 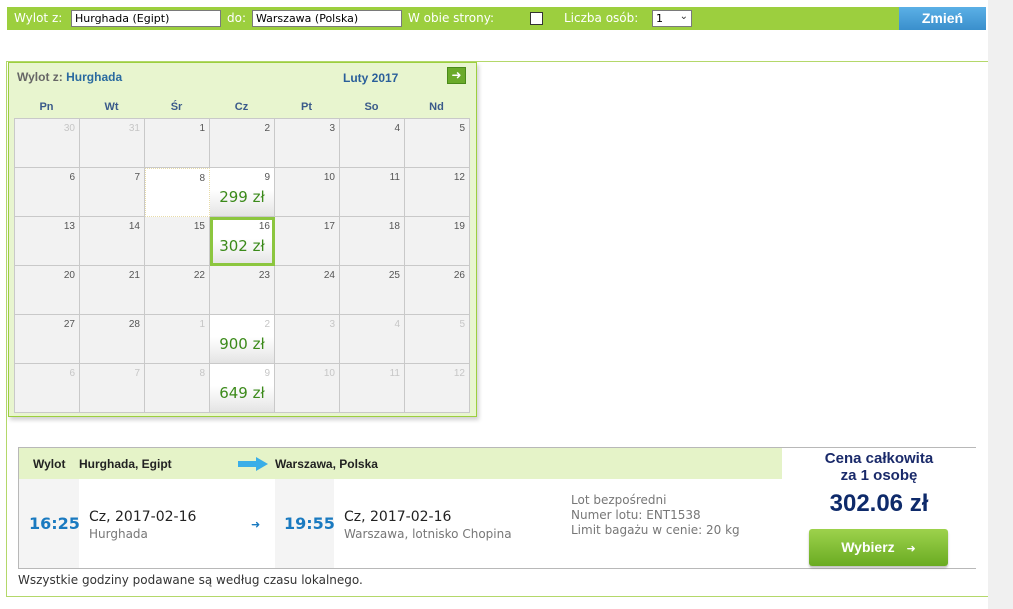 What do you see at coordinates (428, 534) in the screenshot?
I see `arrival-place: Warszawa, lotnisko Chopina` at bounding box center [428, 534].